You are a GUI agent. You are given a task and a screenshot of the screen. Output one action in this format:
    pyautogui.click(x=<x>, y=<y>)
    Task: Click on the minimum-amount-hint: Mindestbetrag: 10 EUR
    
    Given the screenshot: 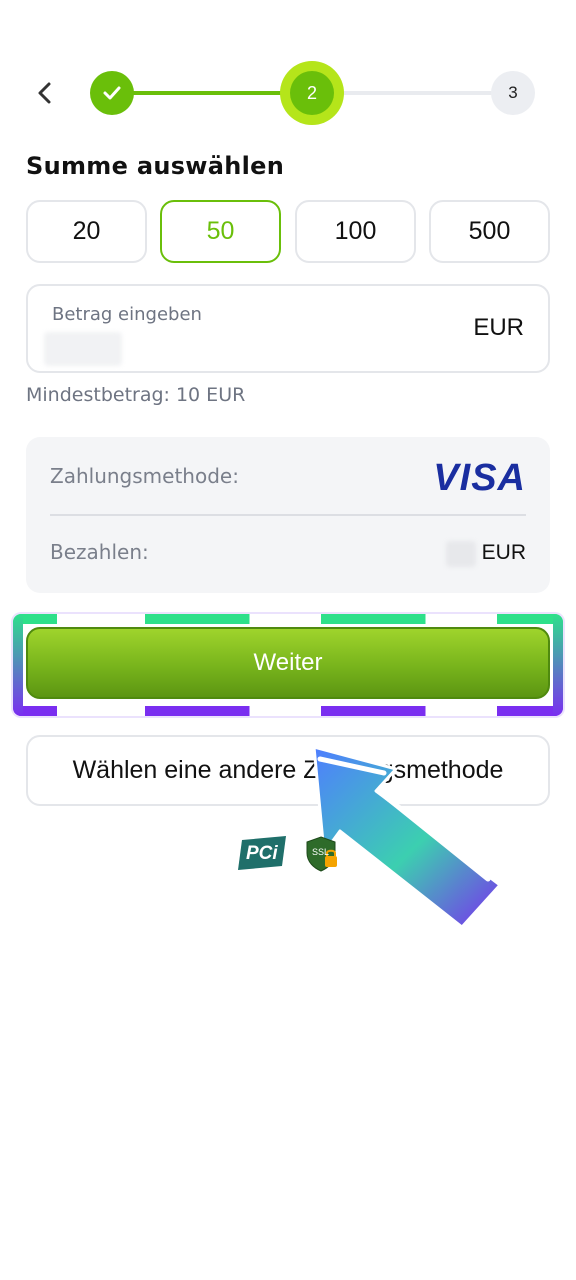 What is the action you would take?
    pyautogui.click(x=136, y=395)
    